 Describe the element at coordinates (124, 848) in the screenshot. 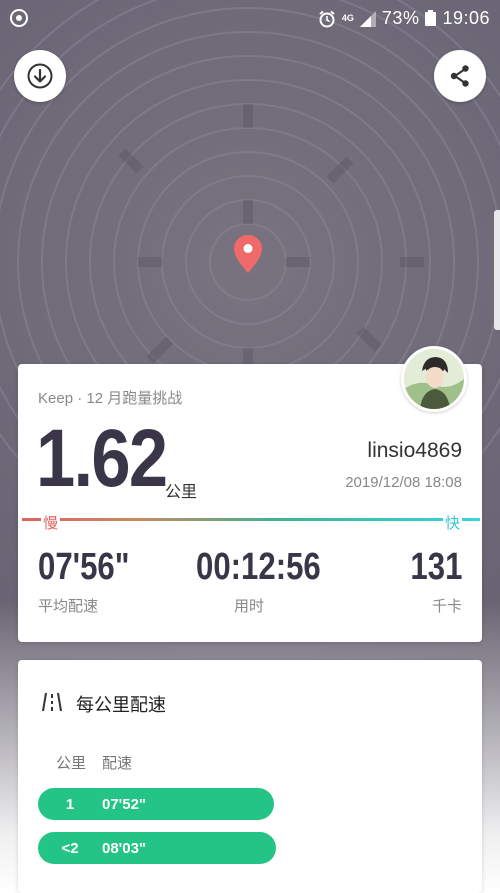

I see `pace-row-value: 08'03"` at that location.